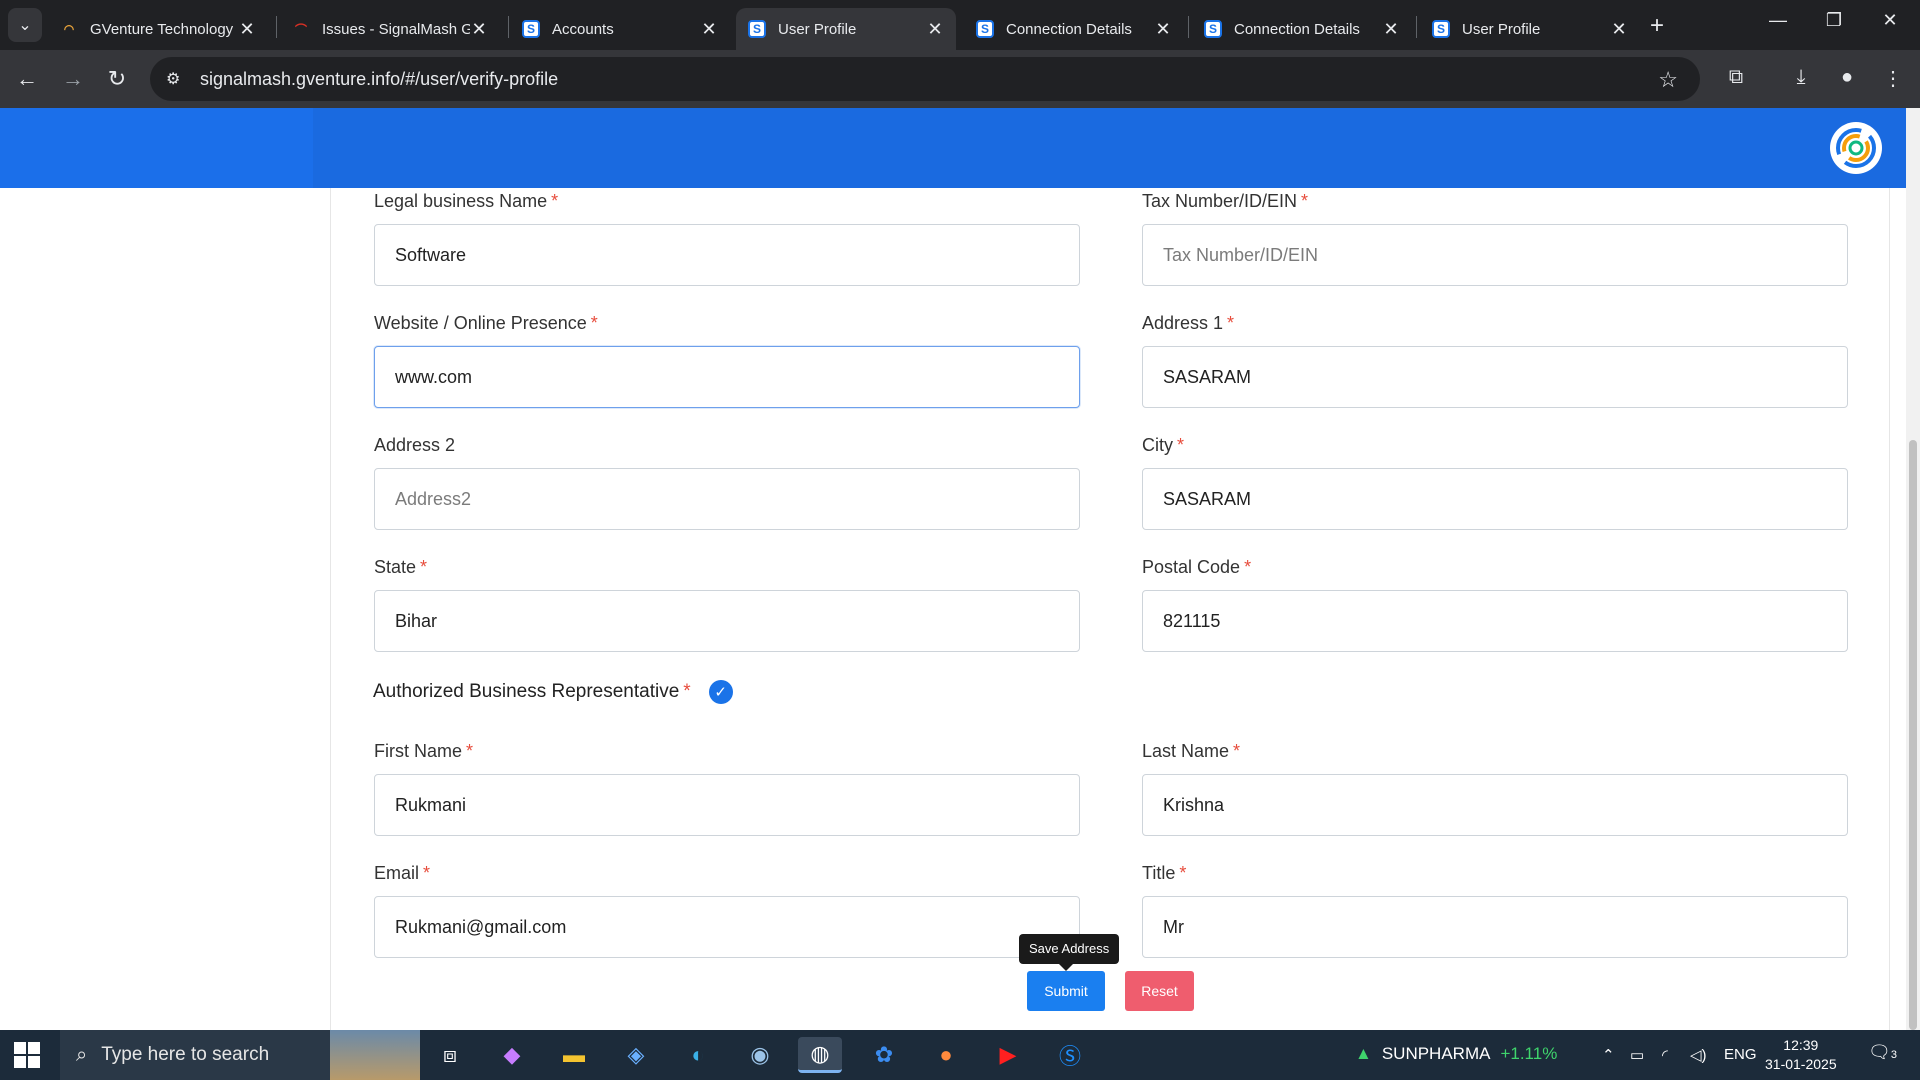  What do you see at coordinates (1698, 1055) in the screenshot?
I see `volume-icon: ◁)` at bounding box center [1698, 1055].